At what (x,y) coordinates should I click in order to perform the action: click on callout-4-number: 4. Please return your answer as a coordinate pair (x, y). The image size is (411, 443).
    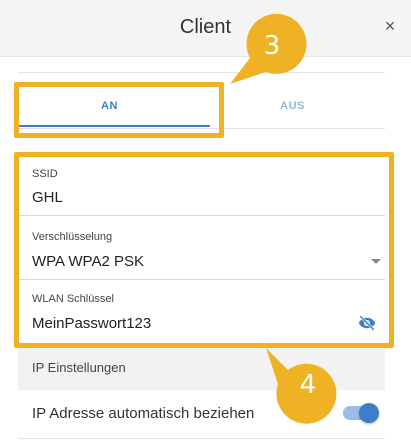
    Looking at the image, I should click on (308, 385).